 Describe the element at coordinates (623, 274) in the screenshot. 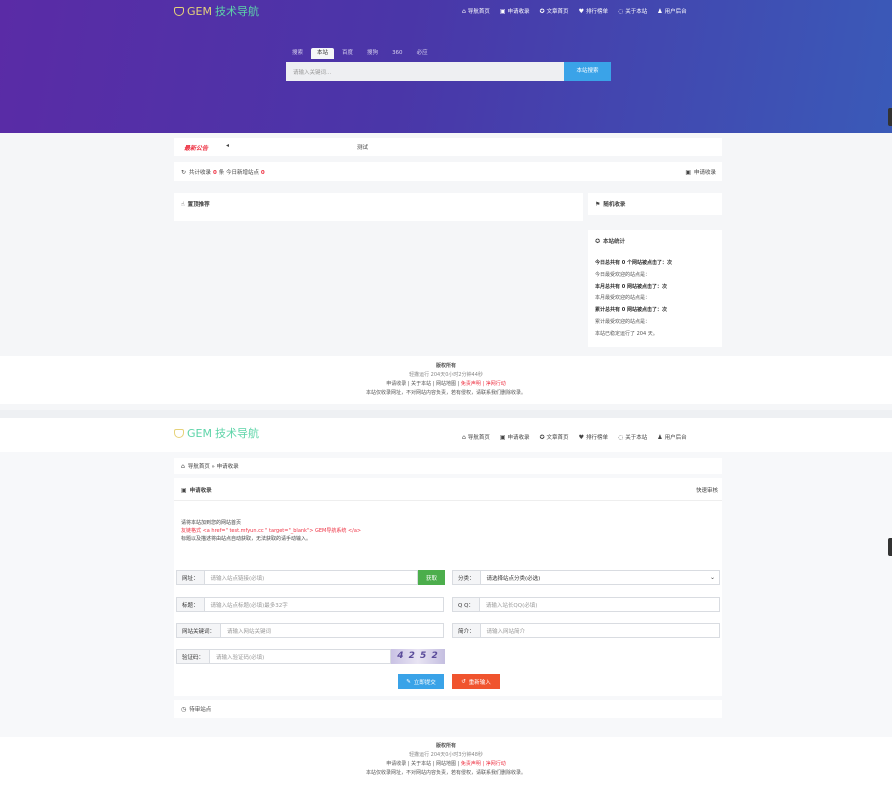

I see `site-stat-line: 今日最受欢迎的站点是：` at that location.